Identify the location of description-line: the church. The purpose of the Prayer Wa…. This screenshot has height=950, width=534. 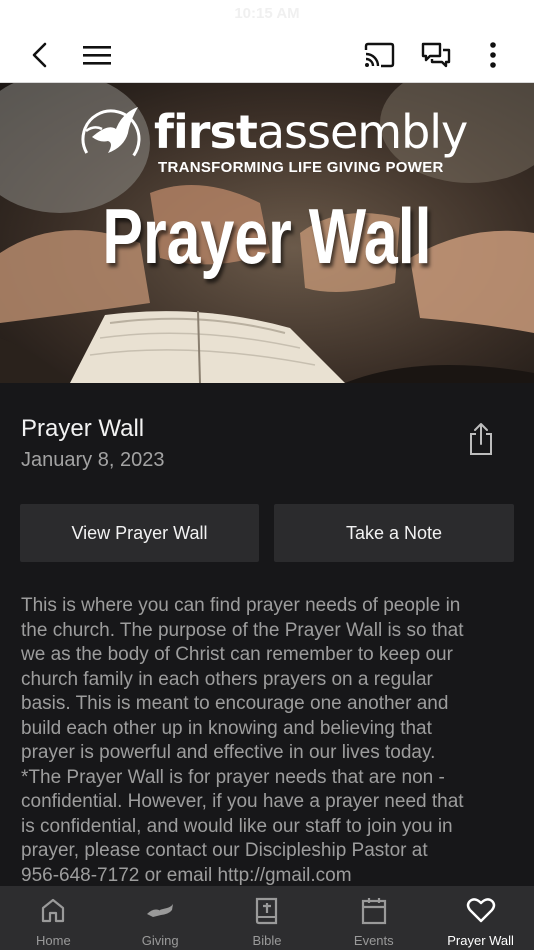
(242, 630).